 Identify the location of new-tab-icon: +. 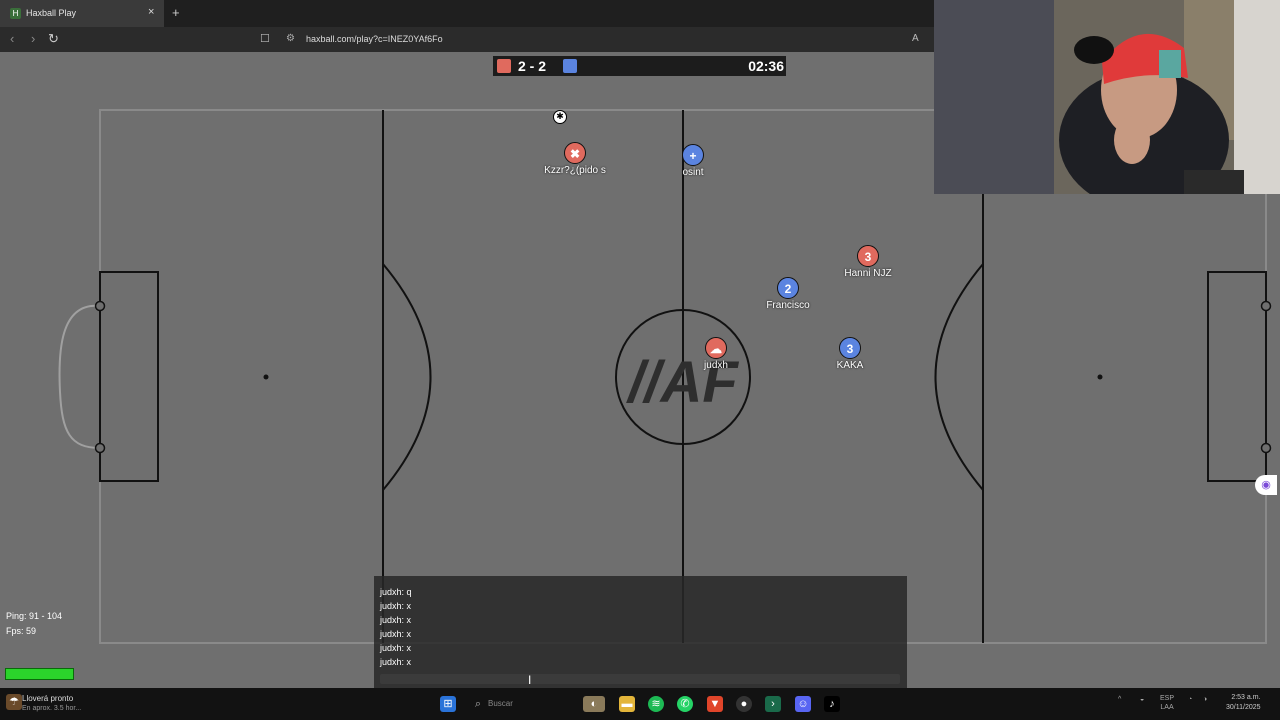
(176, 12).